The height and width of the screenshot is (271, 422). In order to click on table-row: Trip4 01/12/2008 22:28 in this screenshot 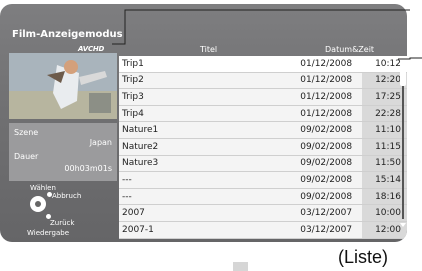, I will do `click(263, 114)`.